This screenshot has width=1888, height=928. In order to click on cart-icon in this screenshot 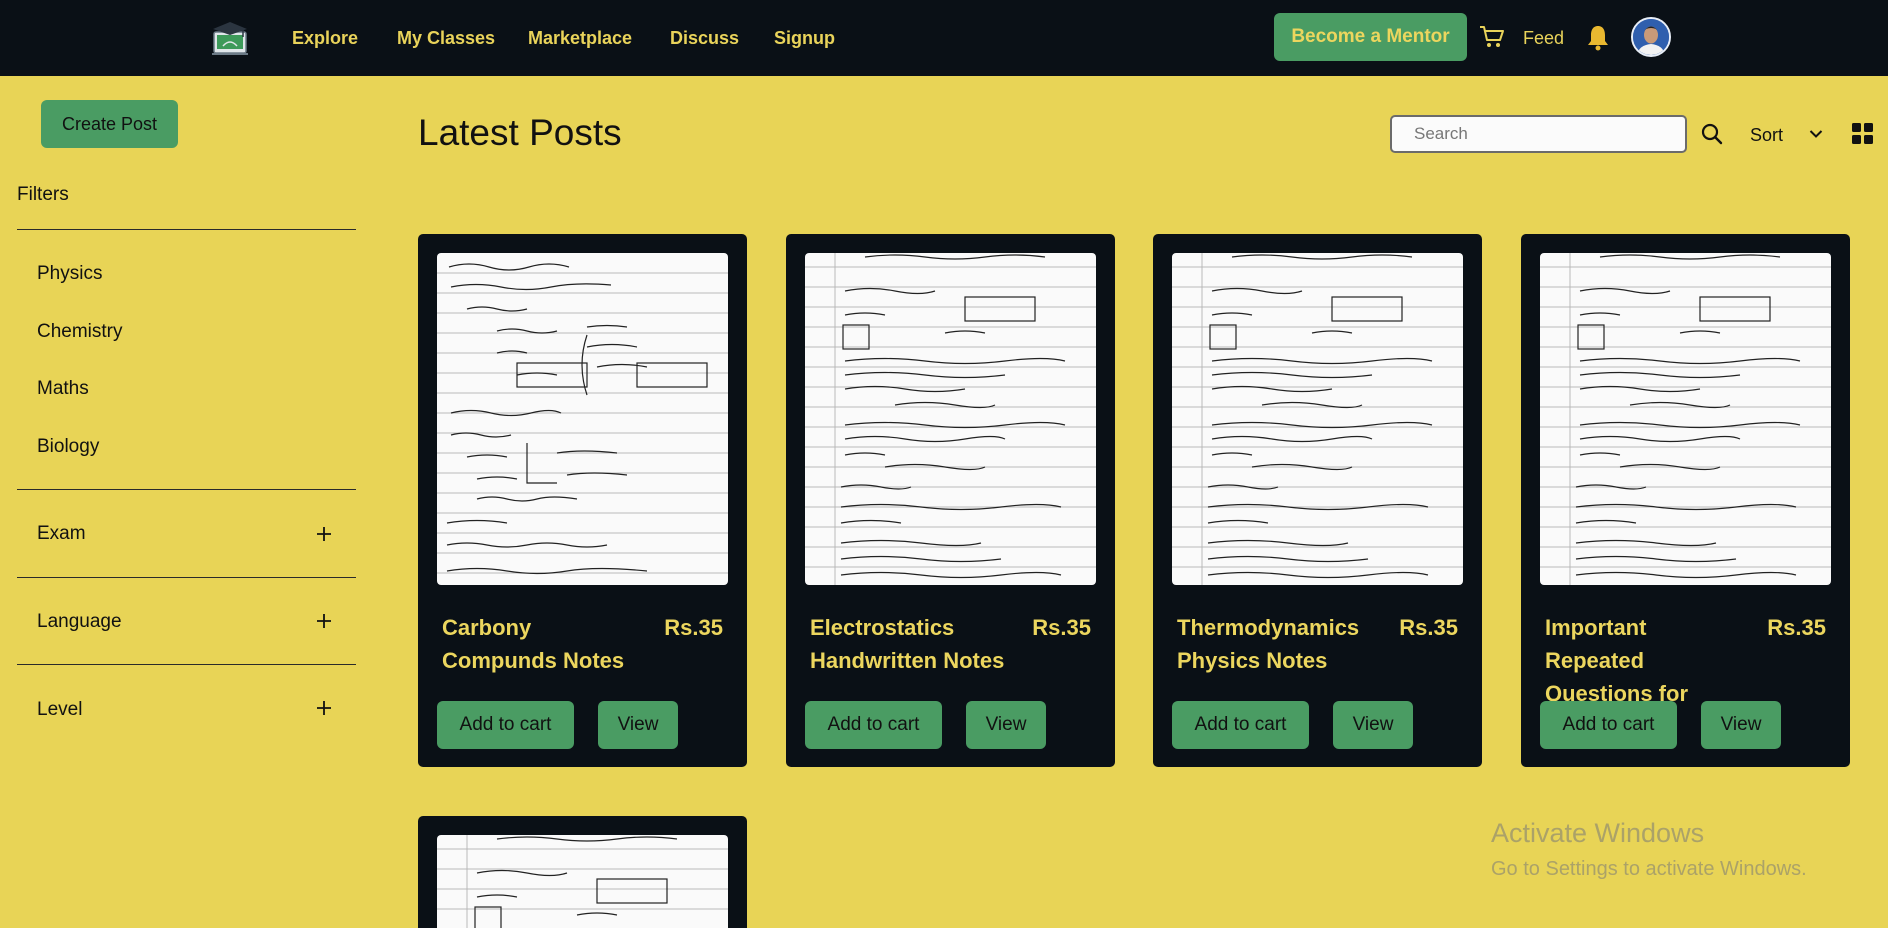, I will do `click(1492, 37)`.